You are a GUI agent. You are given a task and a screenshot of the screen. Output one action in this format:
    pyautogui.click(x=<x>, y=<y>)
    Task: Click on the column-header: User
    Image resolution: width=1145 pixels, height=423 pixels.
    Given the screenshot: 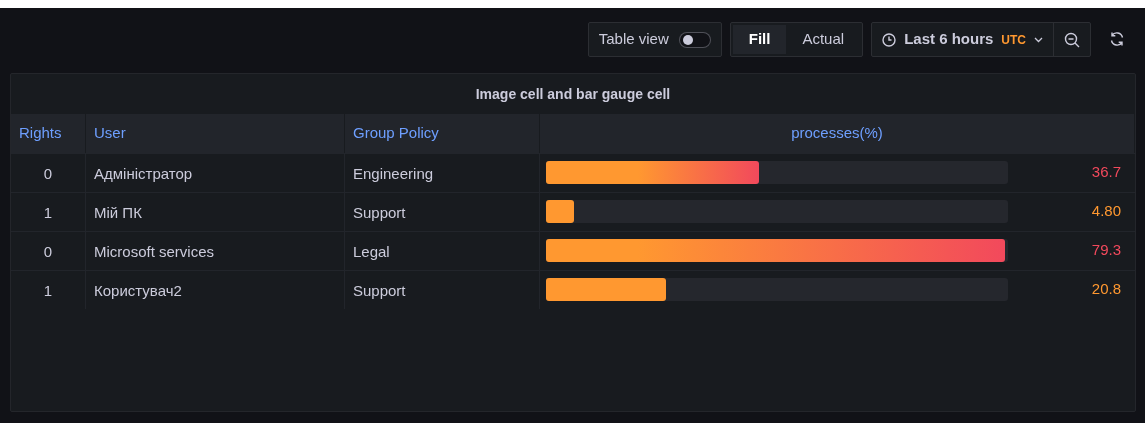 What is the action you would take?
    pyautogui.click(x=215, y=133)
    